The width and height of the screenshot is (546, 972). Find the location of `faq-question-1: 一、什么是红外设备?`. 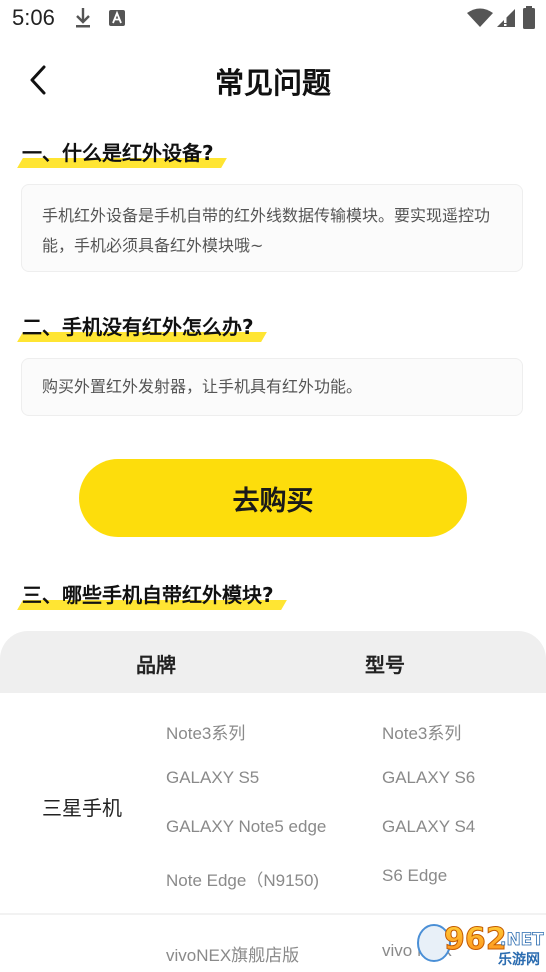

faq-question-1: 一、什么是红外设备? is located at coordinates (121, 151).